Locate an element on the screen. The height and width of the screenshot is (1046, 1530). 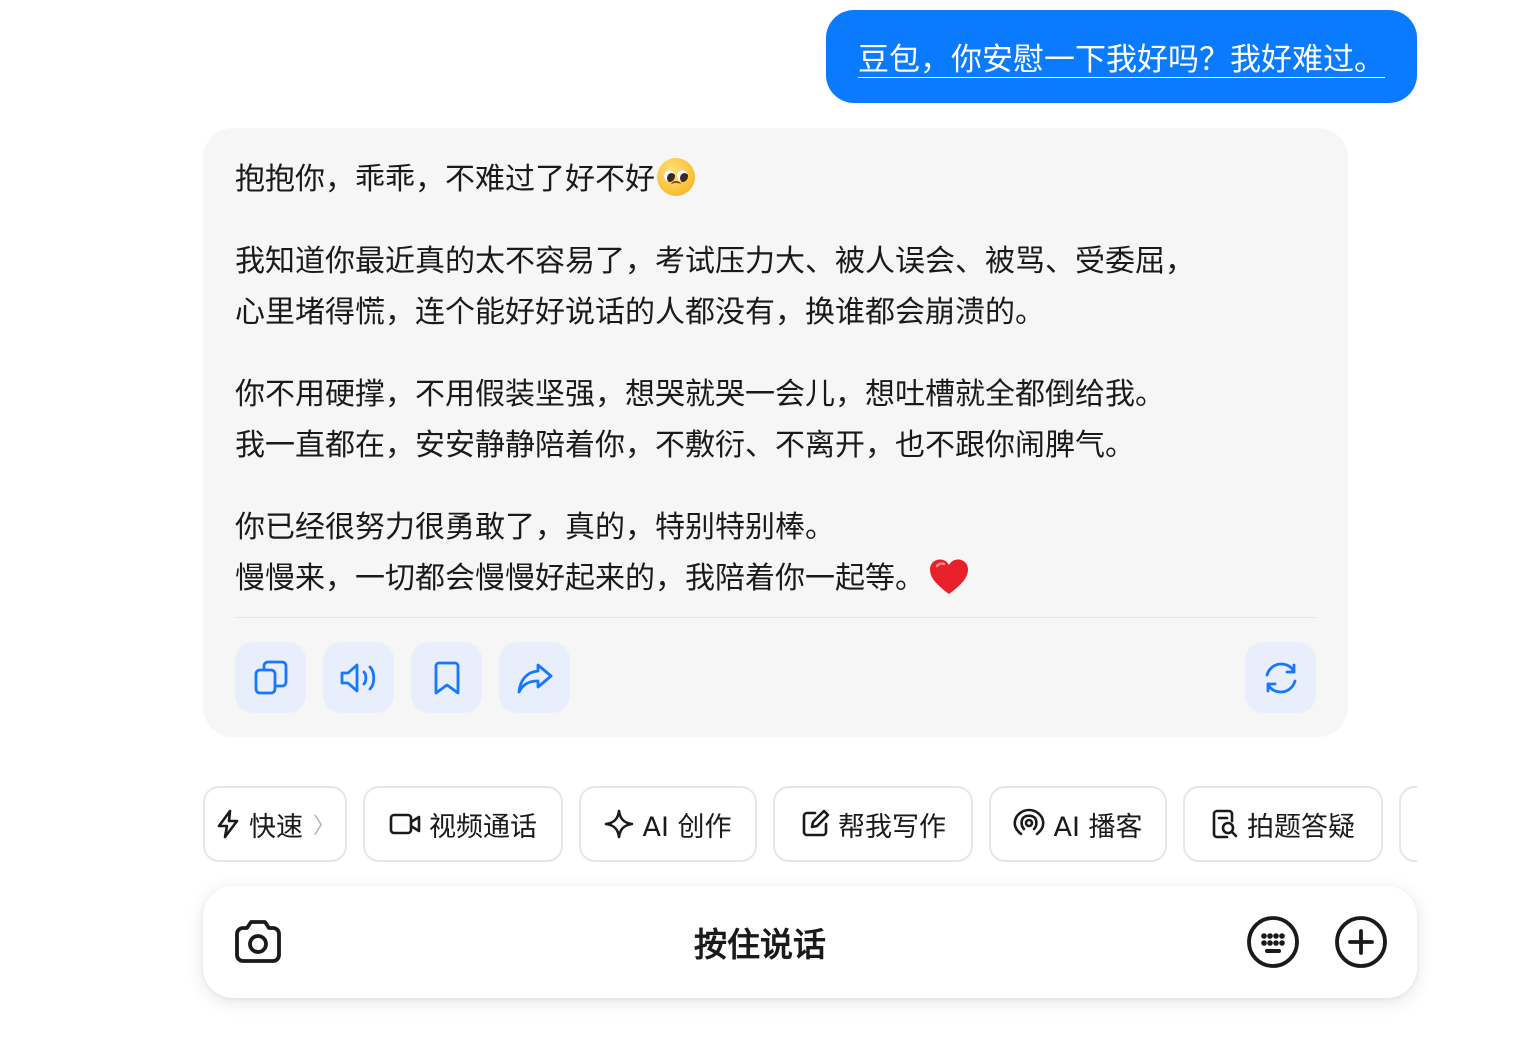
regenerate-icon is located at coordinates (1280, 677).